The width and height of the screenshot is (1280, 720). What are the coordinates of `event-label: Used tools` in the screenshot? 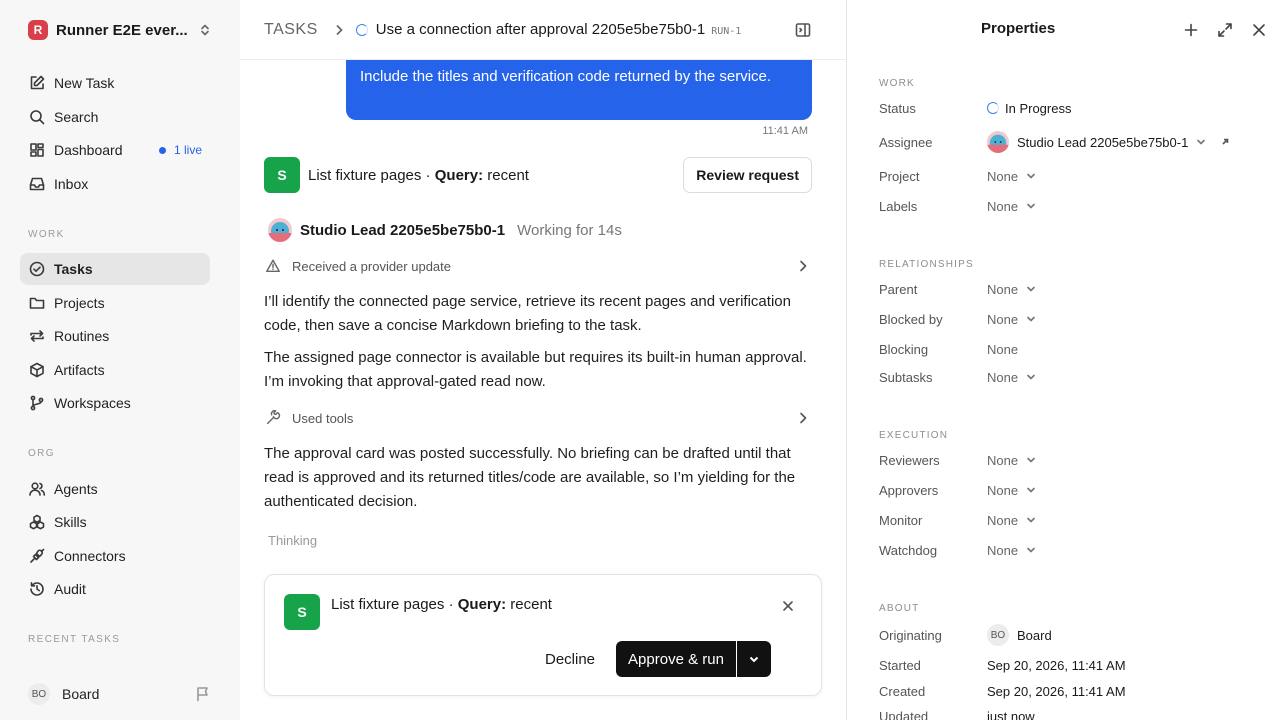 It's located at (323, 418).